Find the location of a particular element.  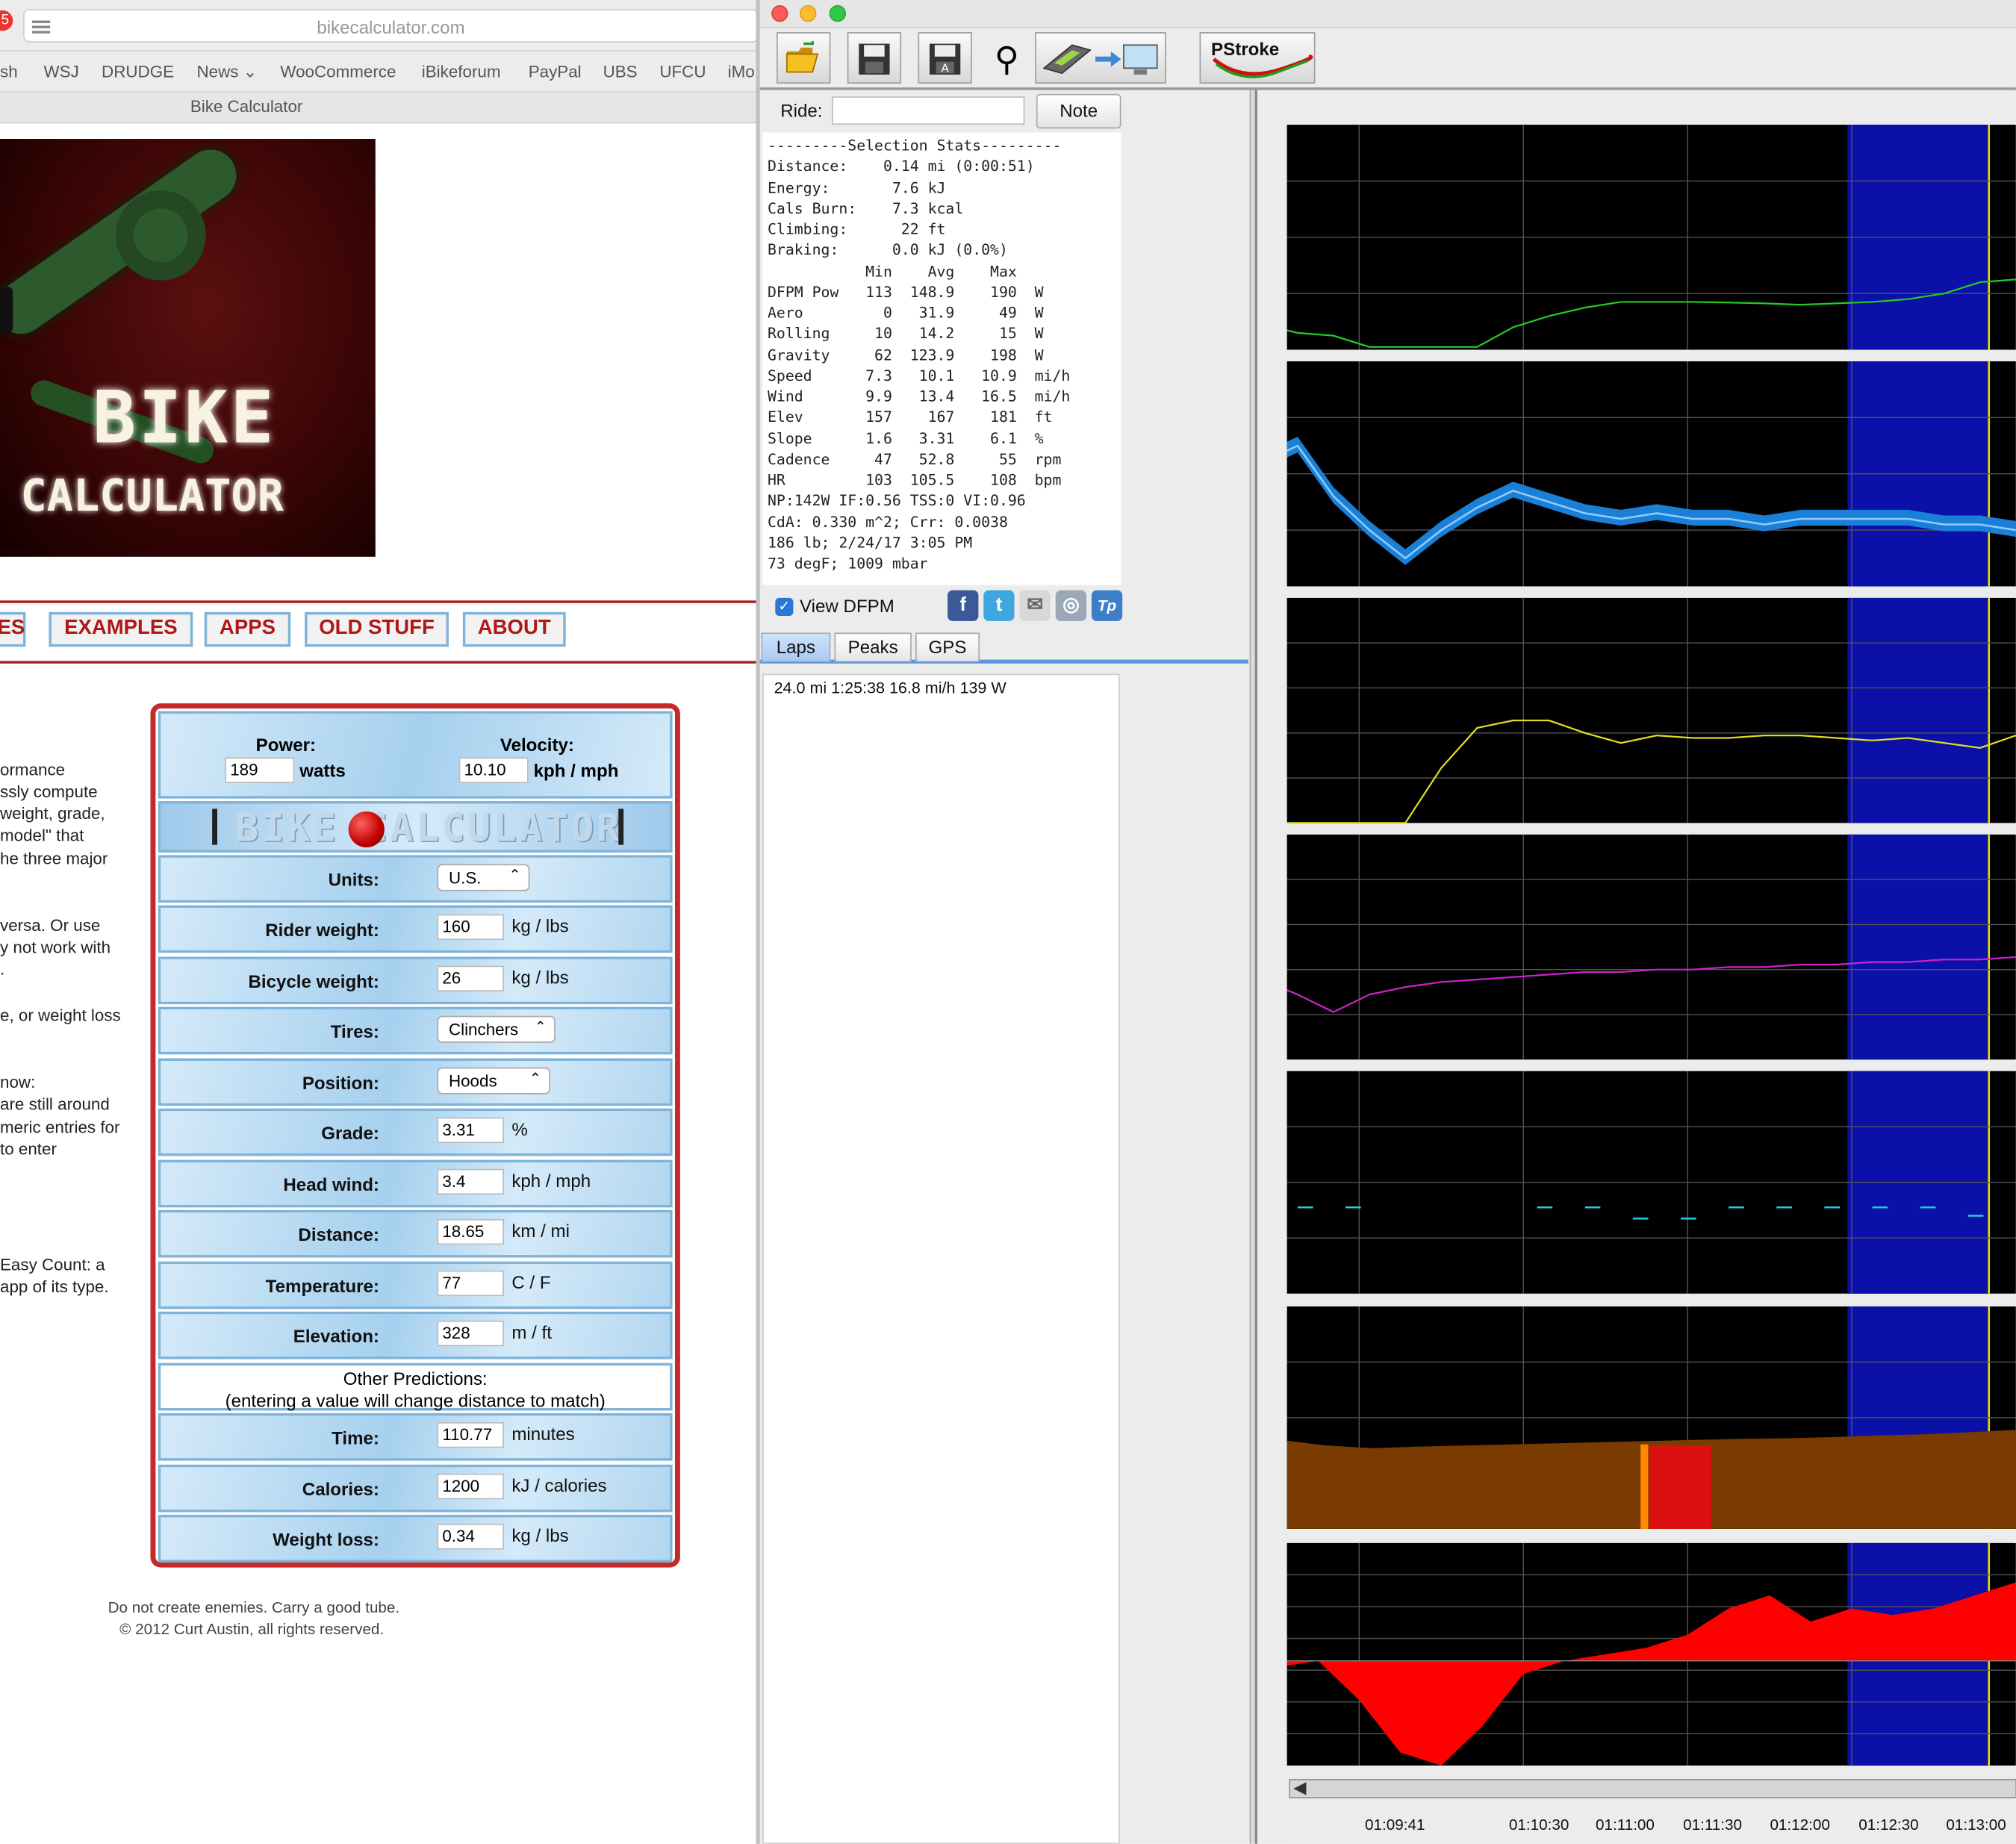

elevation-input: 328 is located at coordinates (470, 1333).